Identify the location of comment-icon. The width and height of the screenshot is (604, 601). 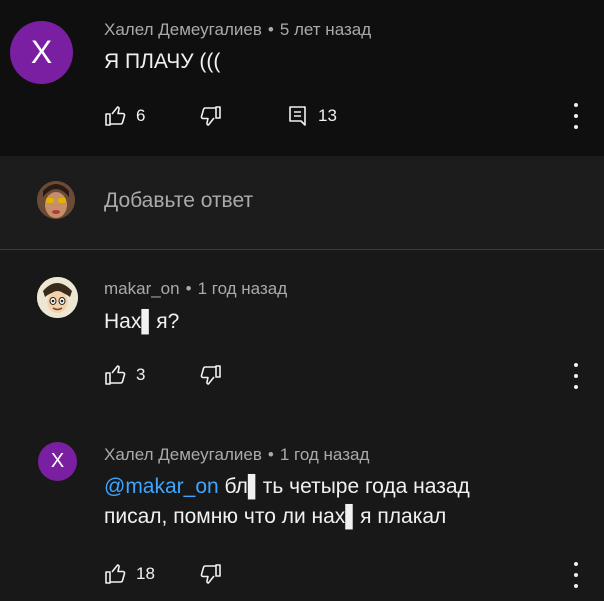
(297, 116).